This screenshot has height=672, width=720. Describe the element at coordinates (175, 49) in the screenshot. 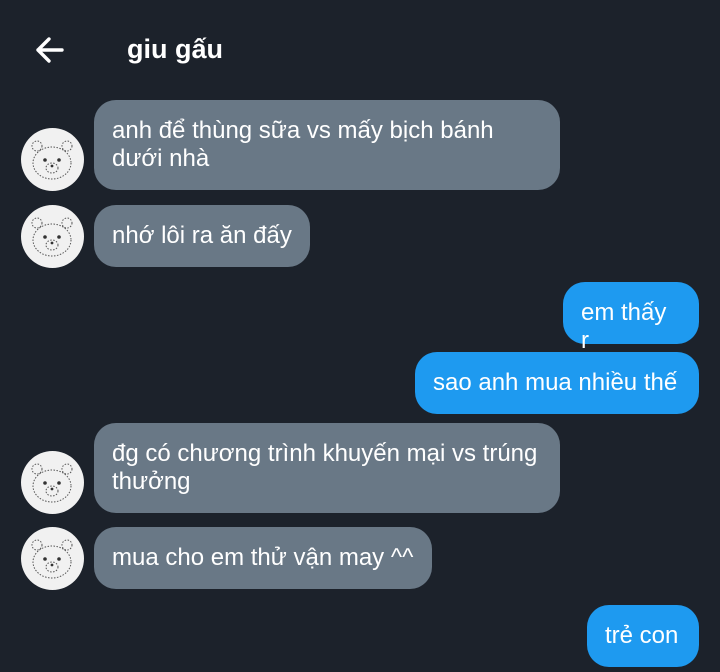

I see `chat-title: giu gấu` at that location.